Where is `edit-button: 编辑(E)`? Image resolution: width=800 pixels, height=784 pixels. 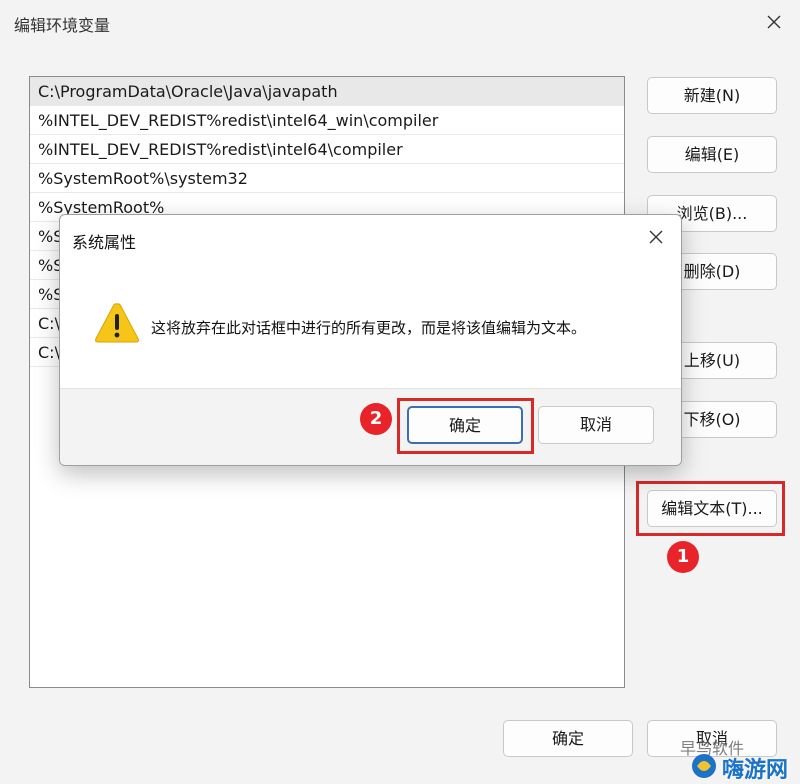
edit-button: 编辑(E) is located at coordinates (712, 154).